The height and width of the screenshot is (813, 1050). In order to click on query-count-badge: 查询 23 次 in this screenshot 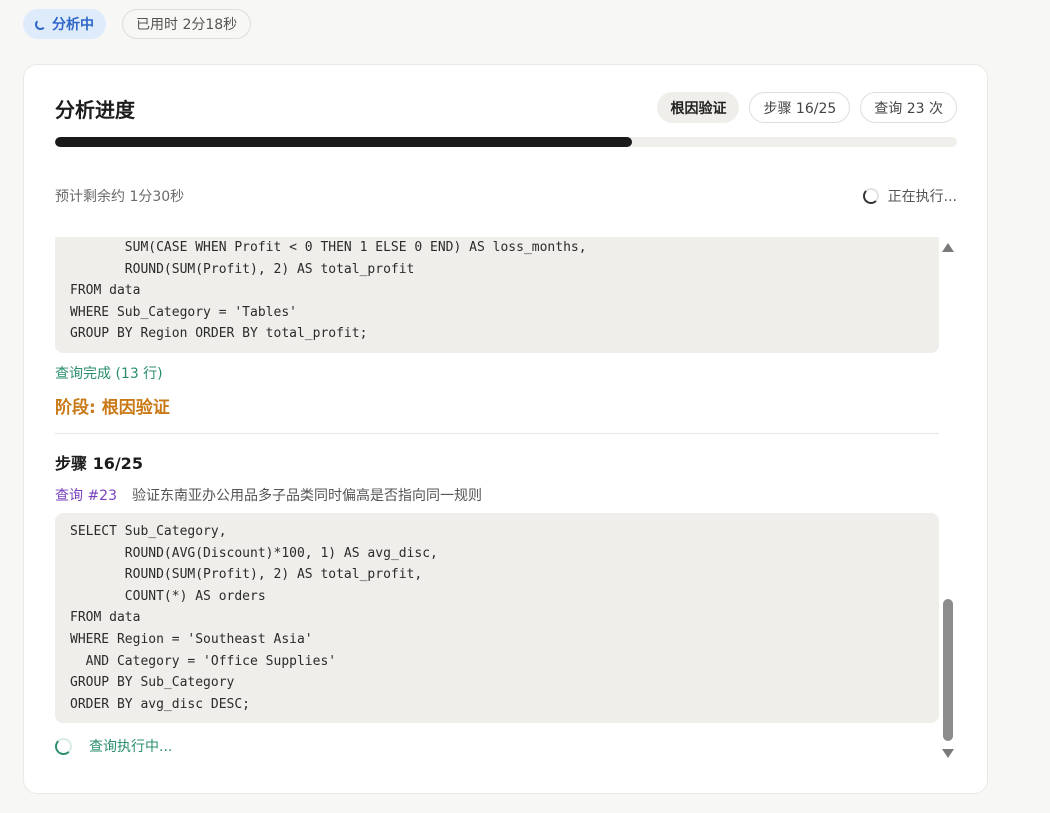, I will do `click(908, 107)`.